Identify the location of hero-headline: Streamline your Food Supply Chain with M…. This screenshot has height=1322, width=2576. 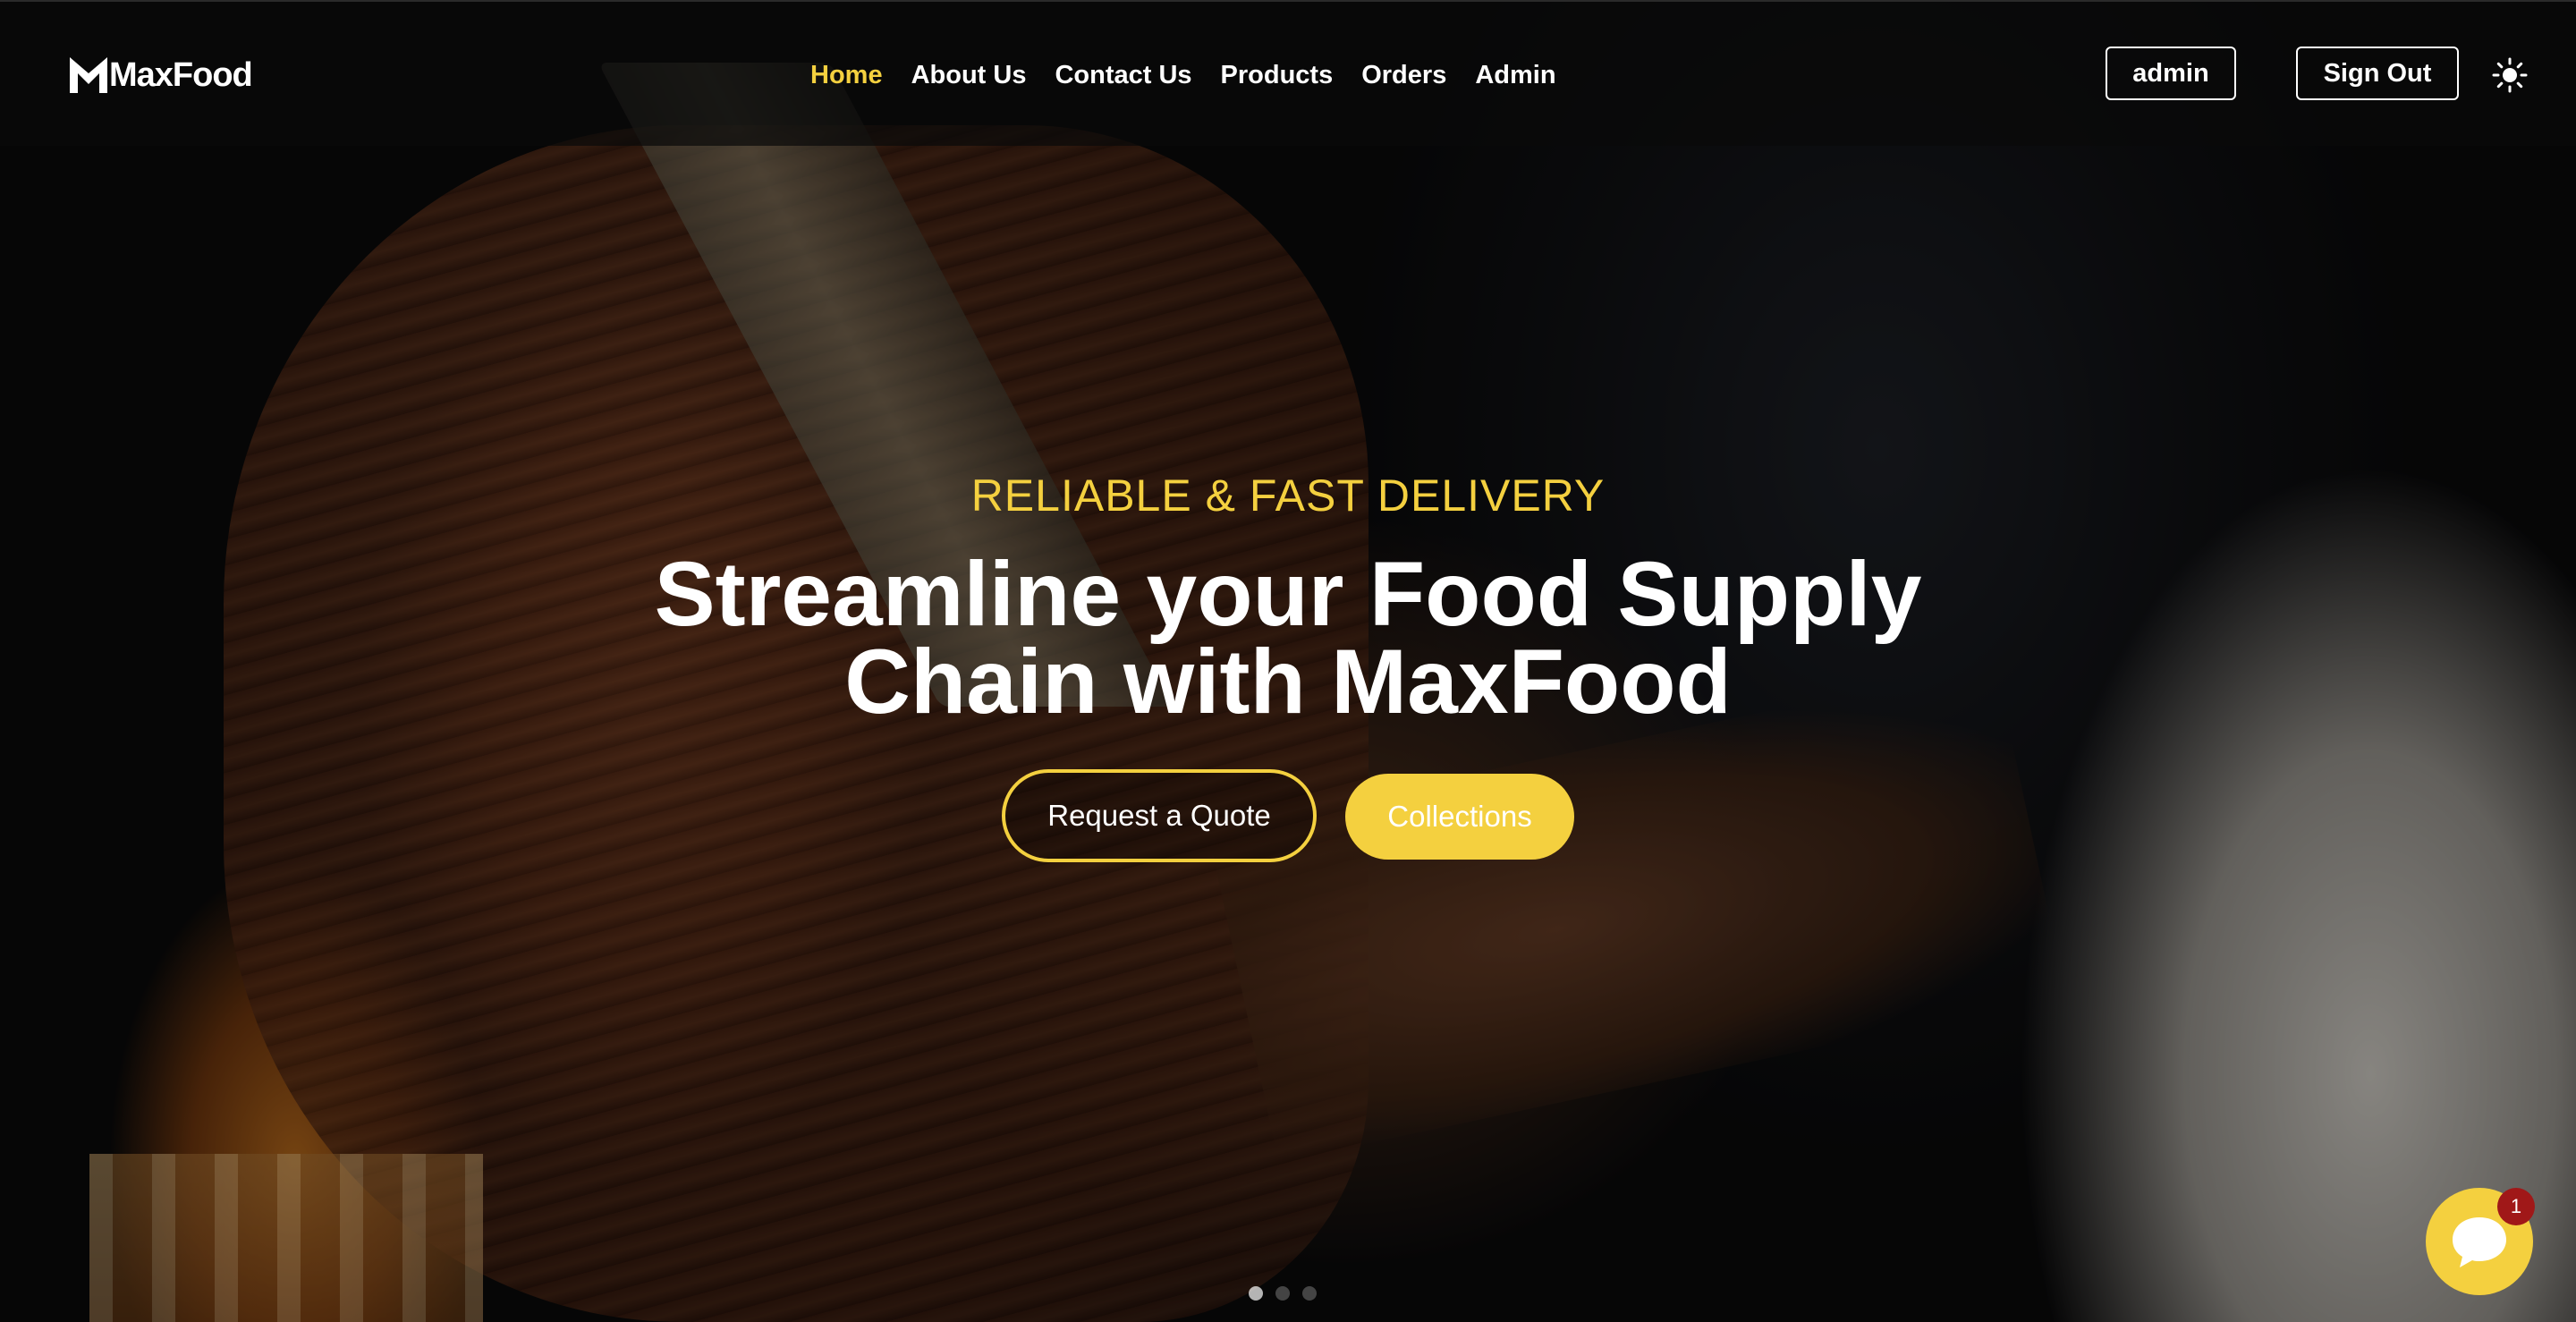
(1288, 638).